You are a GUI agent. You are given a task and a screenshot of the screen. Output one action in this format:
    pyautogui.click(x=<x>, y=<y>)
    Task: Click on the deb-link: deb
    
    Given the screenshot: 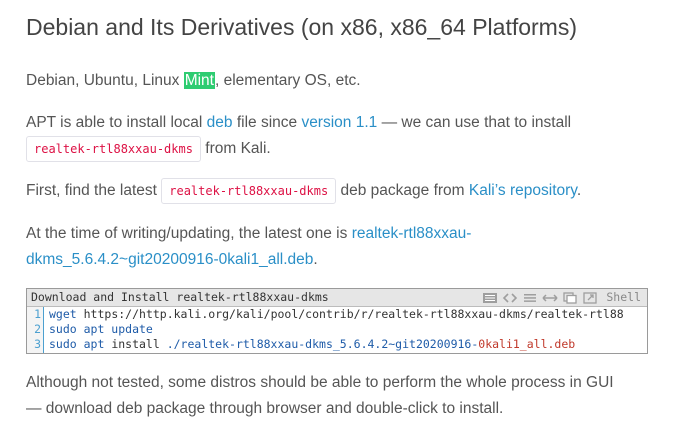 What is the action you would take?
    pyautogui.click(x=220, y=122)
    